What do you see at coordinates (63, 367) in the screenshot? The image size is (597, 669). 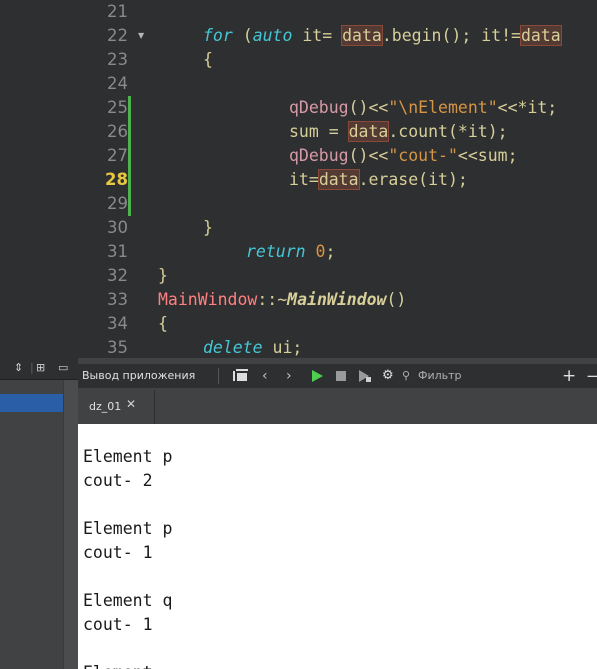 I see `close-panel-icon: ▭` at bounding box center [63, 367].